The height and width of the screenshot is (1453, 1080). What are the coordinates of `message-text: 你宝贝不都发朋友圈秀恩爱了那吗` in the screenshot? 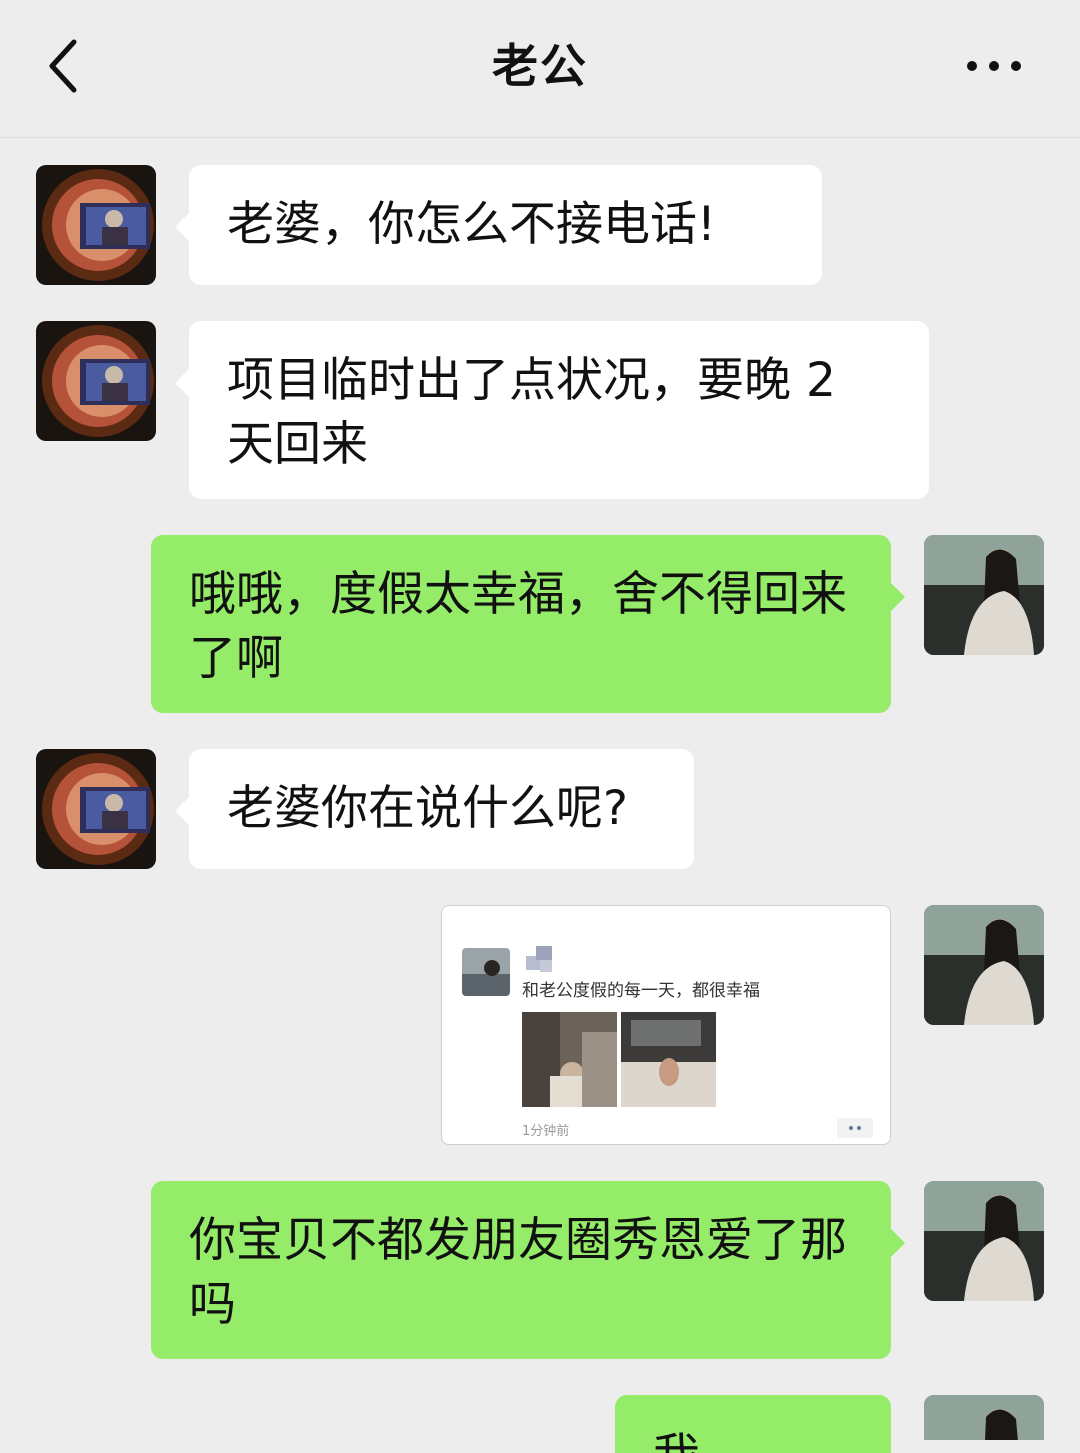 It's located at (518, 1272).